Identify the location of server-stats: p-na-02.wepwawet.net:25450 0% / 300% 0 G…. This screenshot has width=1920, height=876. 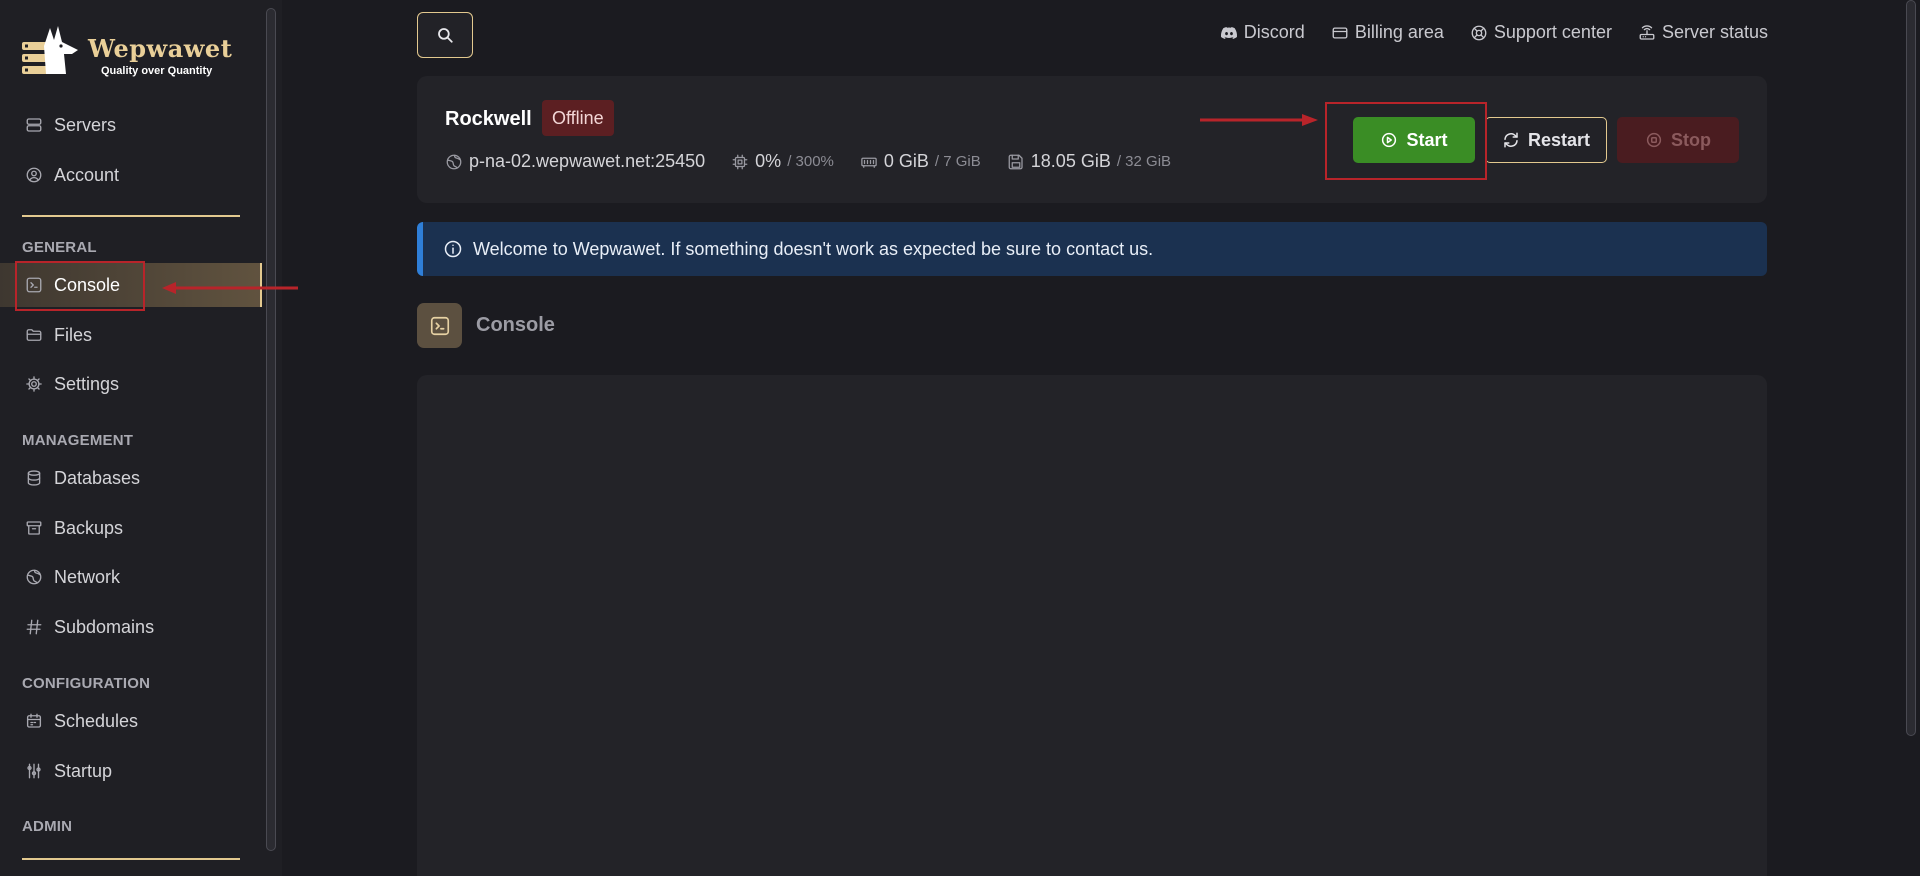
(808, 161).